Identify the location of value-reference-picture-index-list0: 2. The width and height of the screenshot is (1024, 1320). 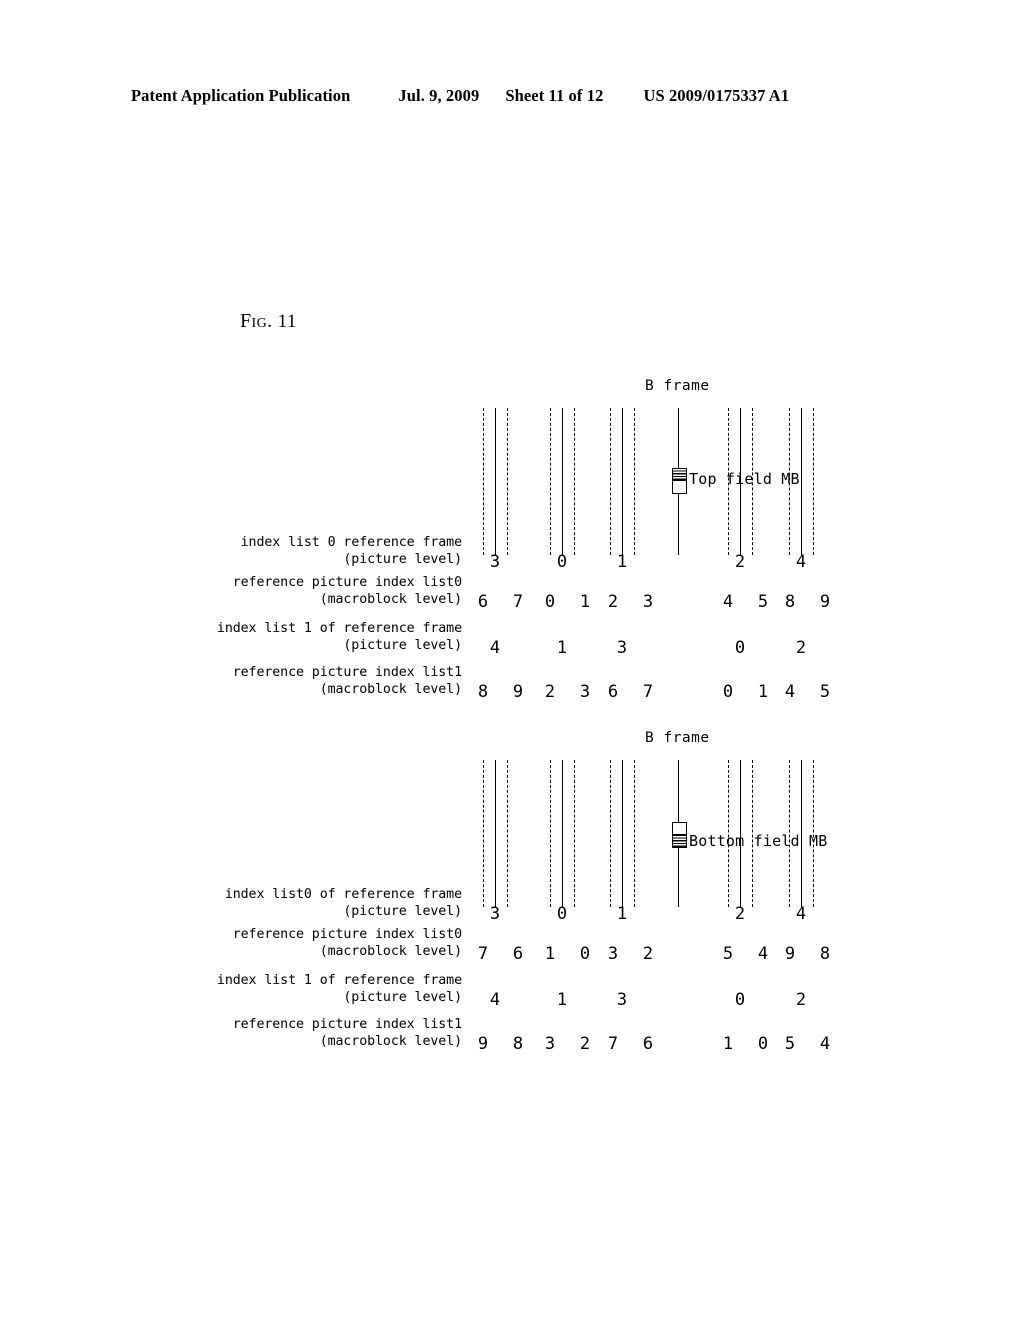
(648, 954).